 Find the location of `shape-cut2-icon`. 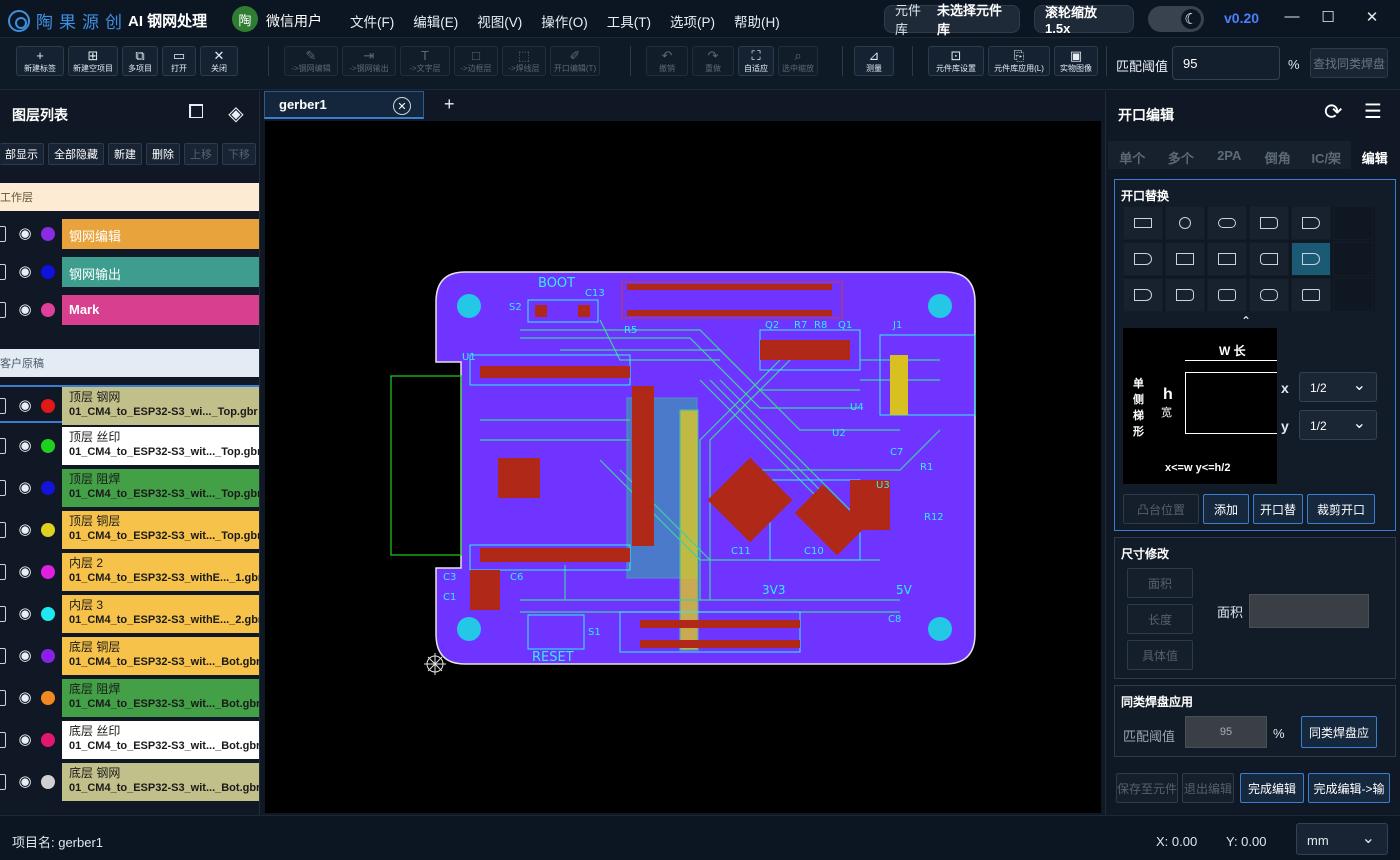

shape-cut2-icon is located at coordinates (1227, 259).